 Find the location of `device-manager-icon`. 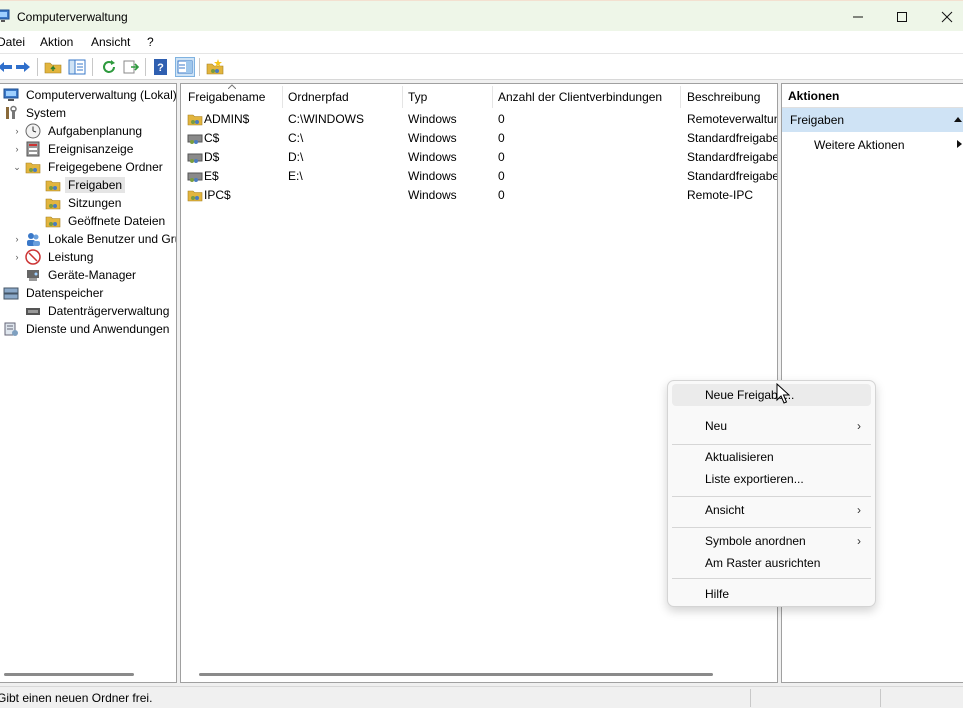

device-manager-icon is located at coordinates (33, 275).